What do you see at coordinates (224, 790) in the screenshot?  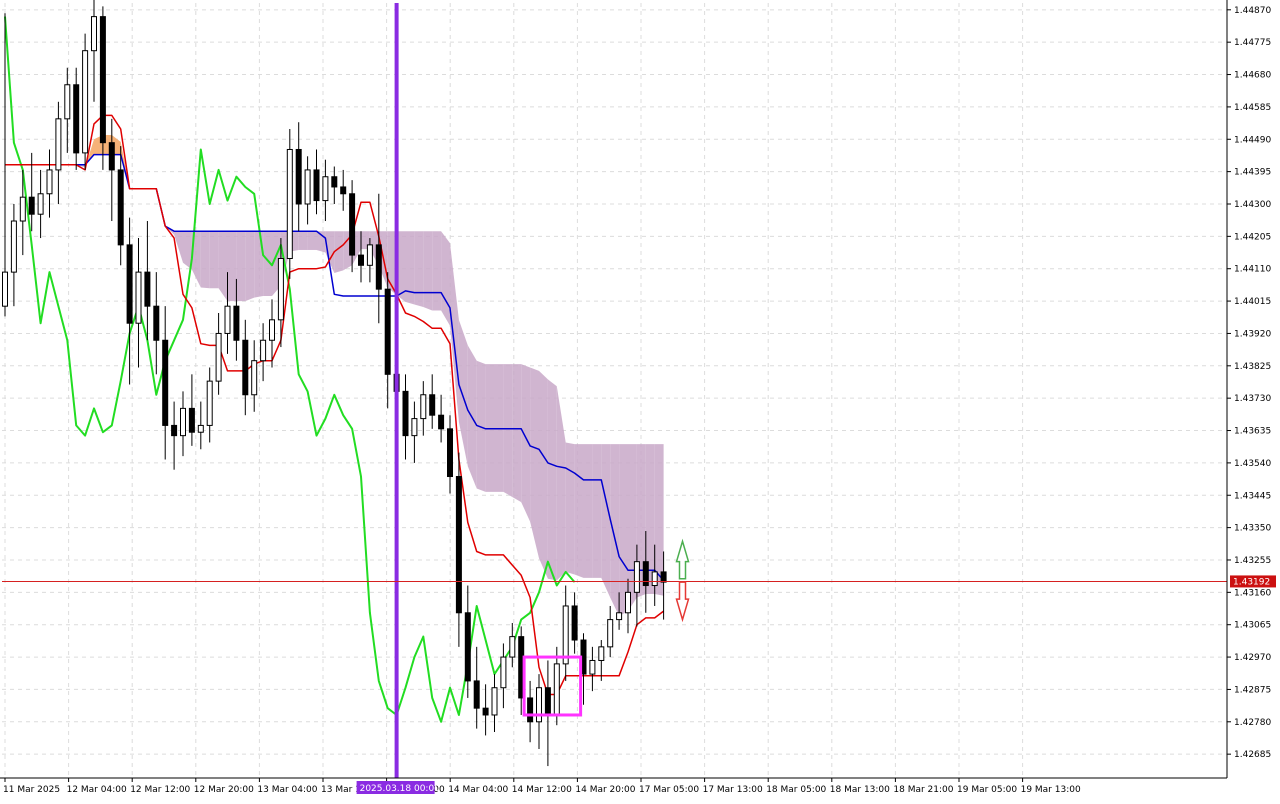 I see `time-tick-label: 12 Mar 20:00` at bounding box center [224, 790].